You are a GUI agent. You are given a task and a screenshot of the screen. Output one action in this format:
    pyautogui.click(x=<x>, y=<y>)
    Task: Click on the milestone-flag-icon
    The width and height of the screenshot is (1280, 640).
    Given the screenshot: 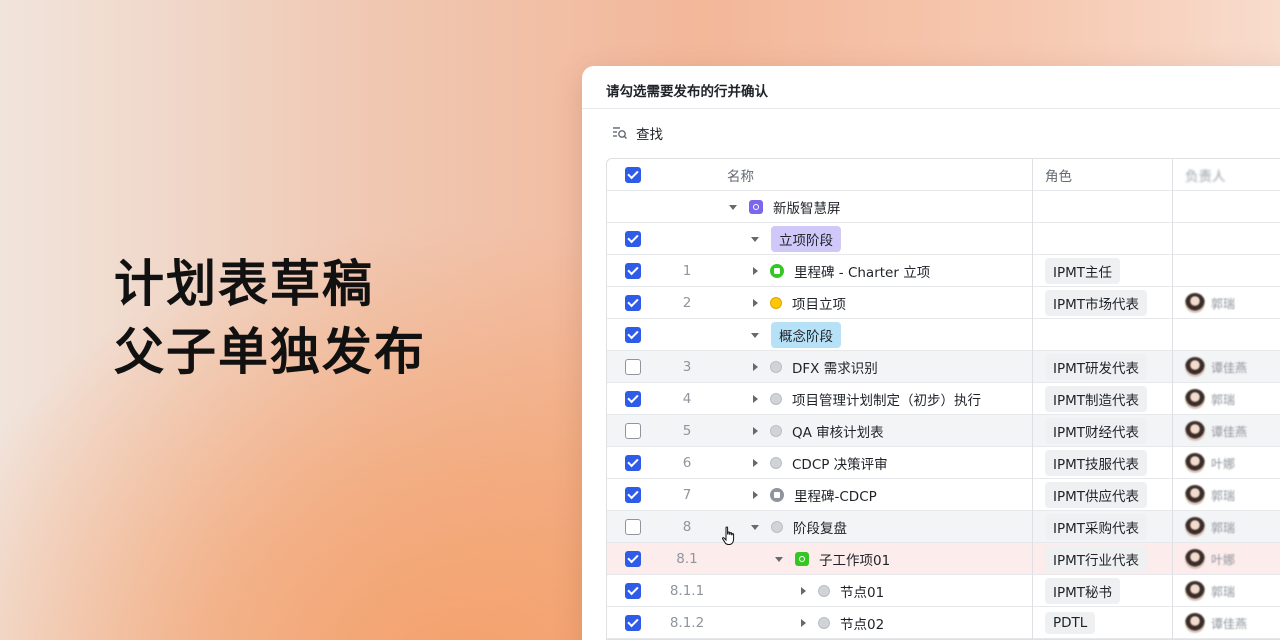 What is the action you would take?
    pyautogui.click(x=777, y=271)
    